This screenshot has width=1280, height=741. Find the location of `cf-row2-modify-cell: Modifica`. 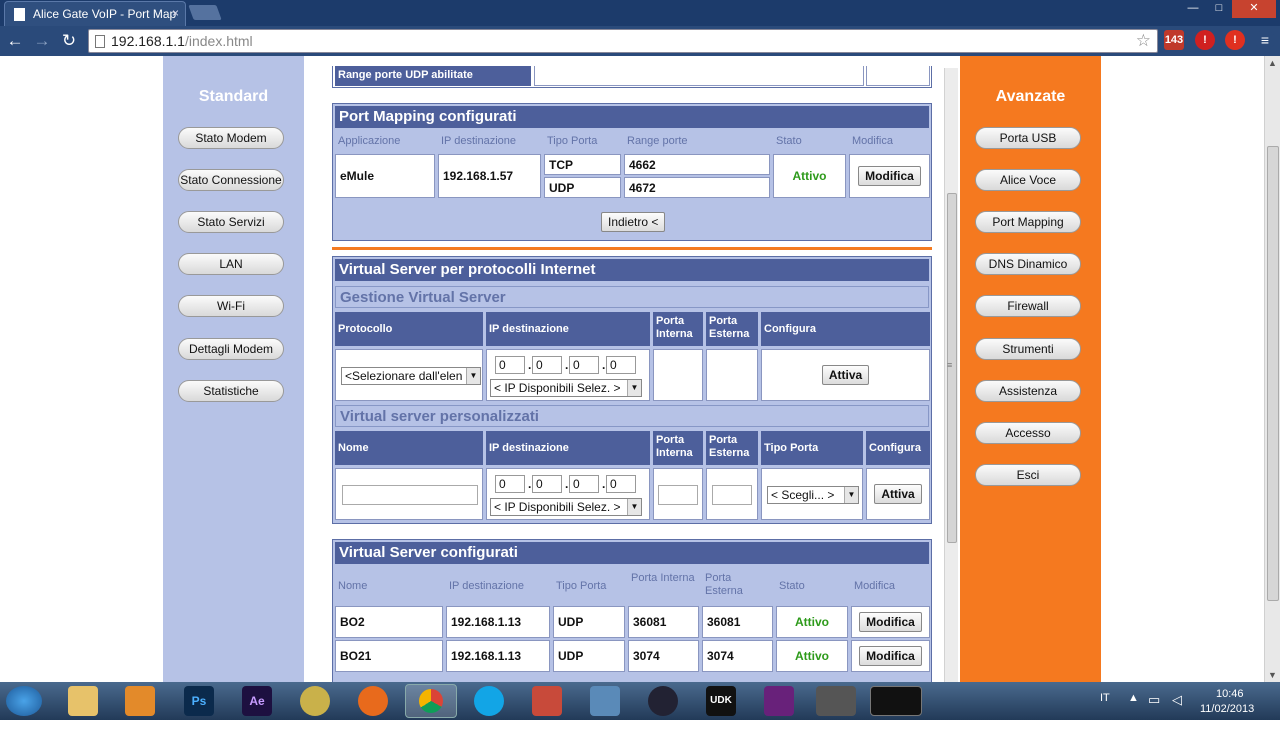

cf-row2-modify-cell: Modifica is located at coordinates (890, 656).